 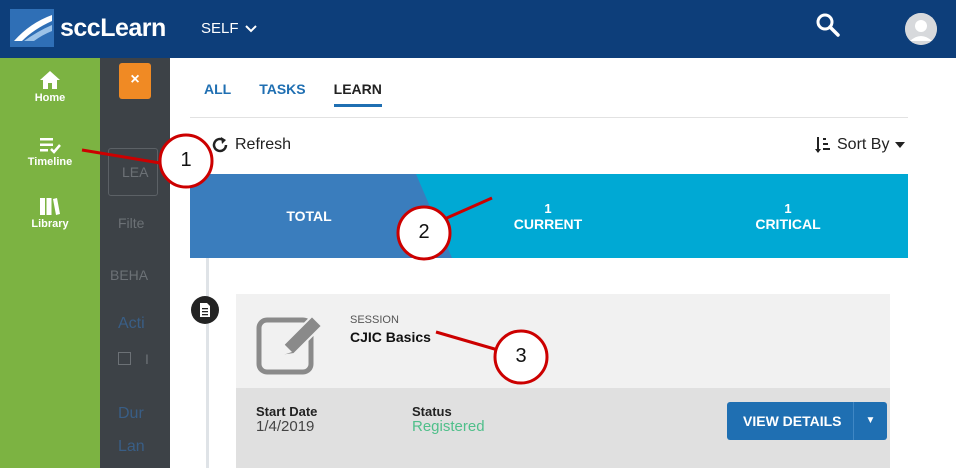 I want to click on background-check-label: I, so click(x=147, y=359).